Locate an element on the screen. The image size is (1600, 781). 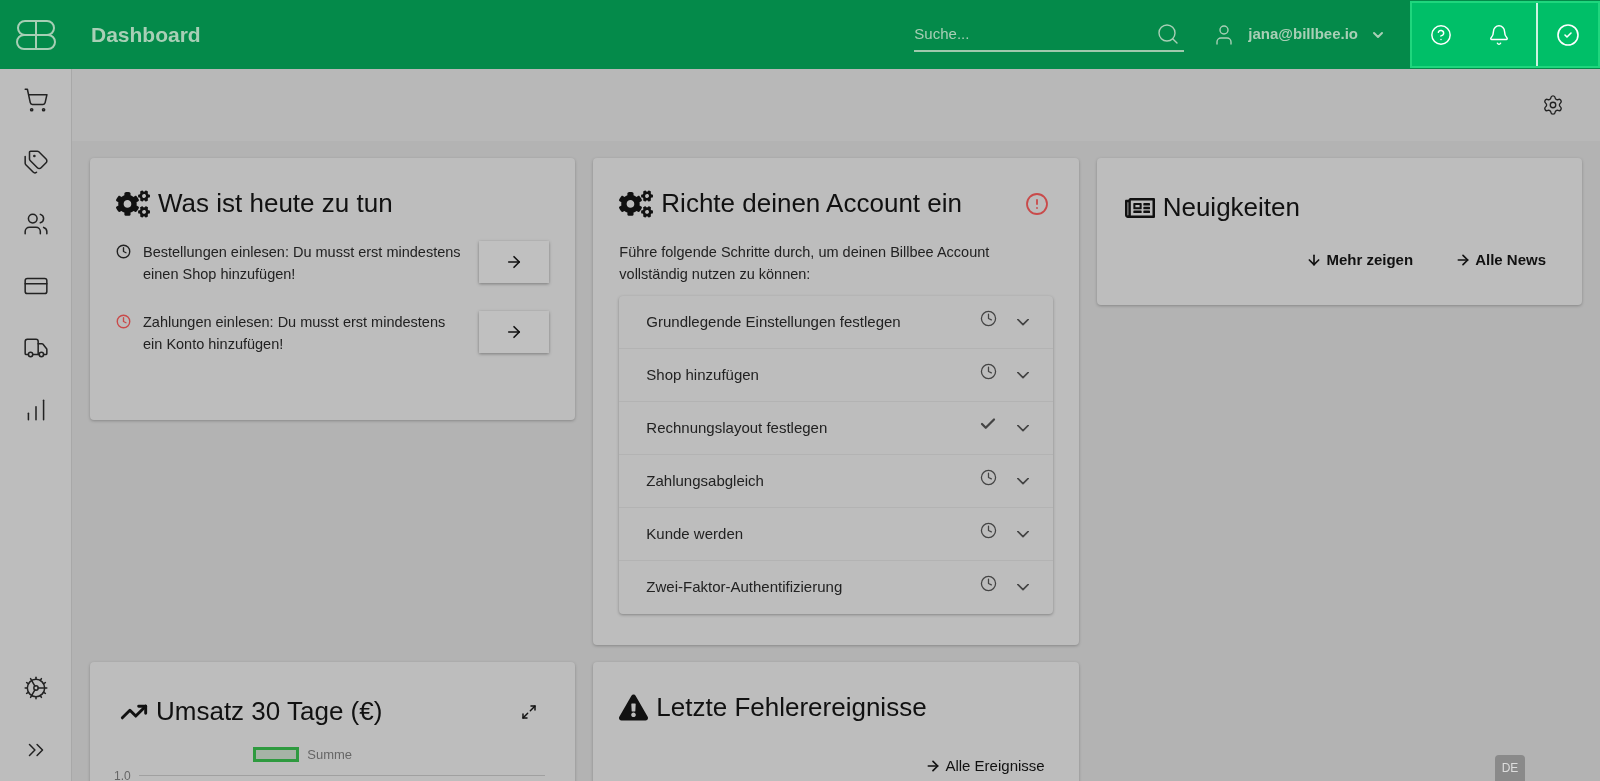
card-title: Letzte Fehlerereignisse is located at coordinates (791, 707).